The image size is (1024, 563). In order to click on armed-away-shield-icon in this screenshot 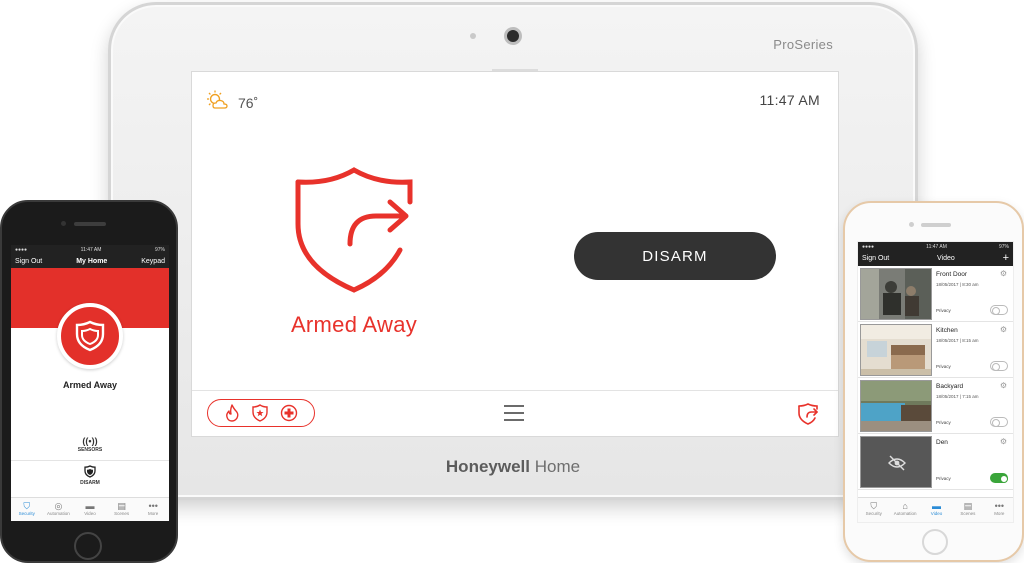, I will do `click(355, 234)`.